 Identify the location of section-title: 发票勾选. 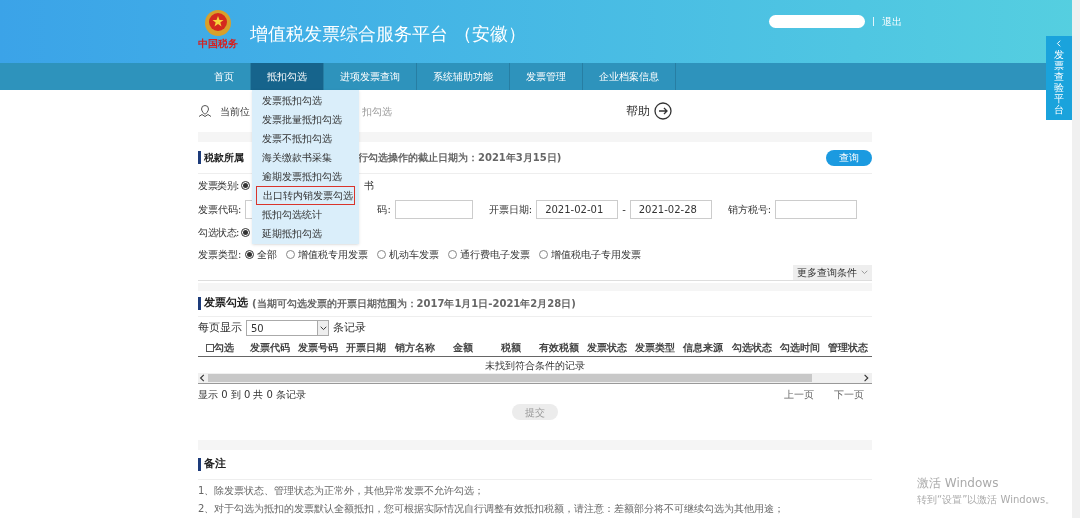
(226, 303).